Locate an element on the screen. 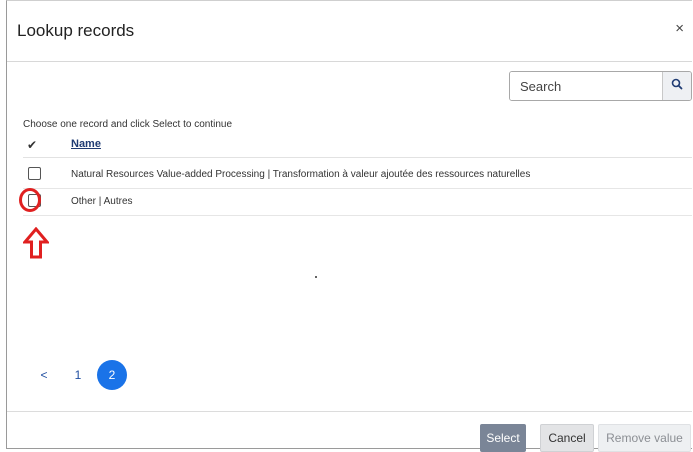  table-header: ✔ Name is located at coordinates (357, 146).